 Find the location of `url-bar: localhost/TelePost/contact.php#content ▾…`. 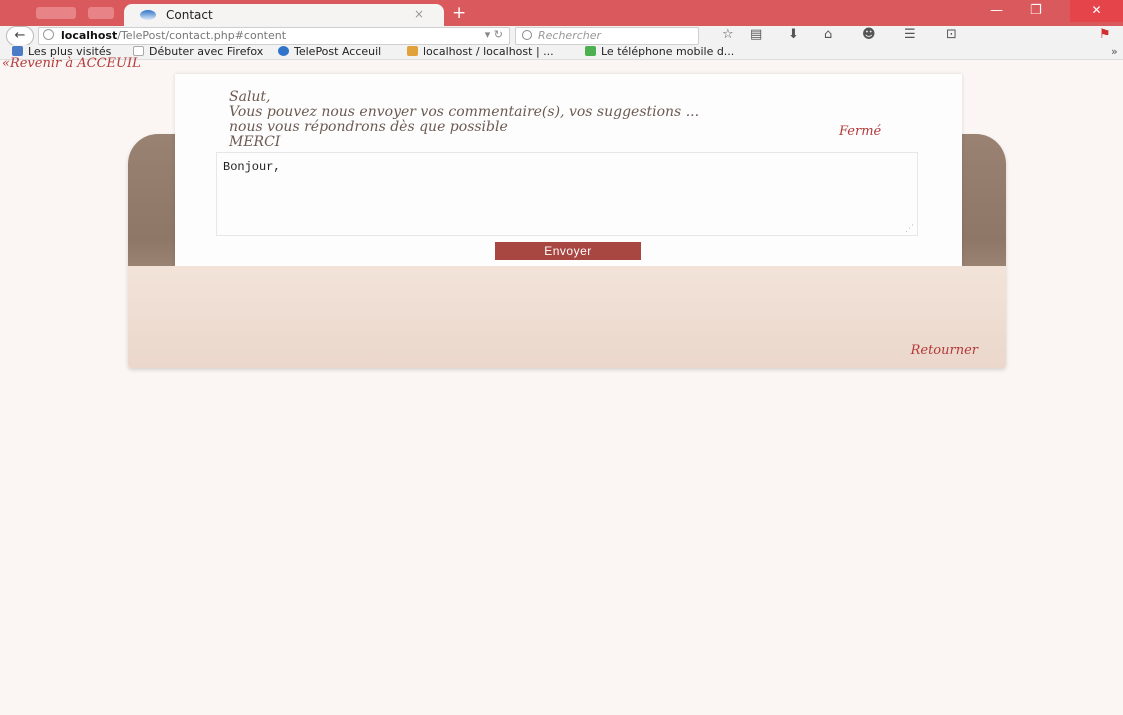

url-bar: localhost/TelePost/contact.php#content ▾… is located at coordinates (274, 36).